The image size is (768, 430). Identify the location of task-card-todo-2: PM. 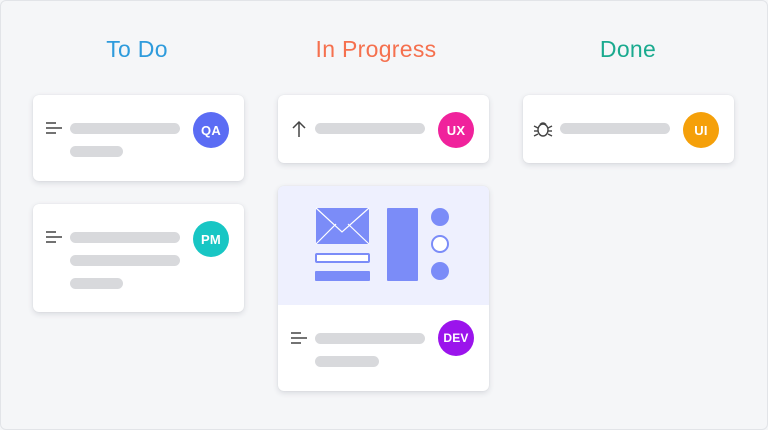
(138, 258).